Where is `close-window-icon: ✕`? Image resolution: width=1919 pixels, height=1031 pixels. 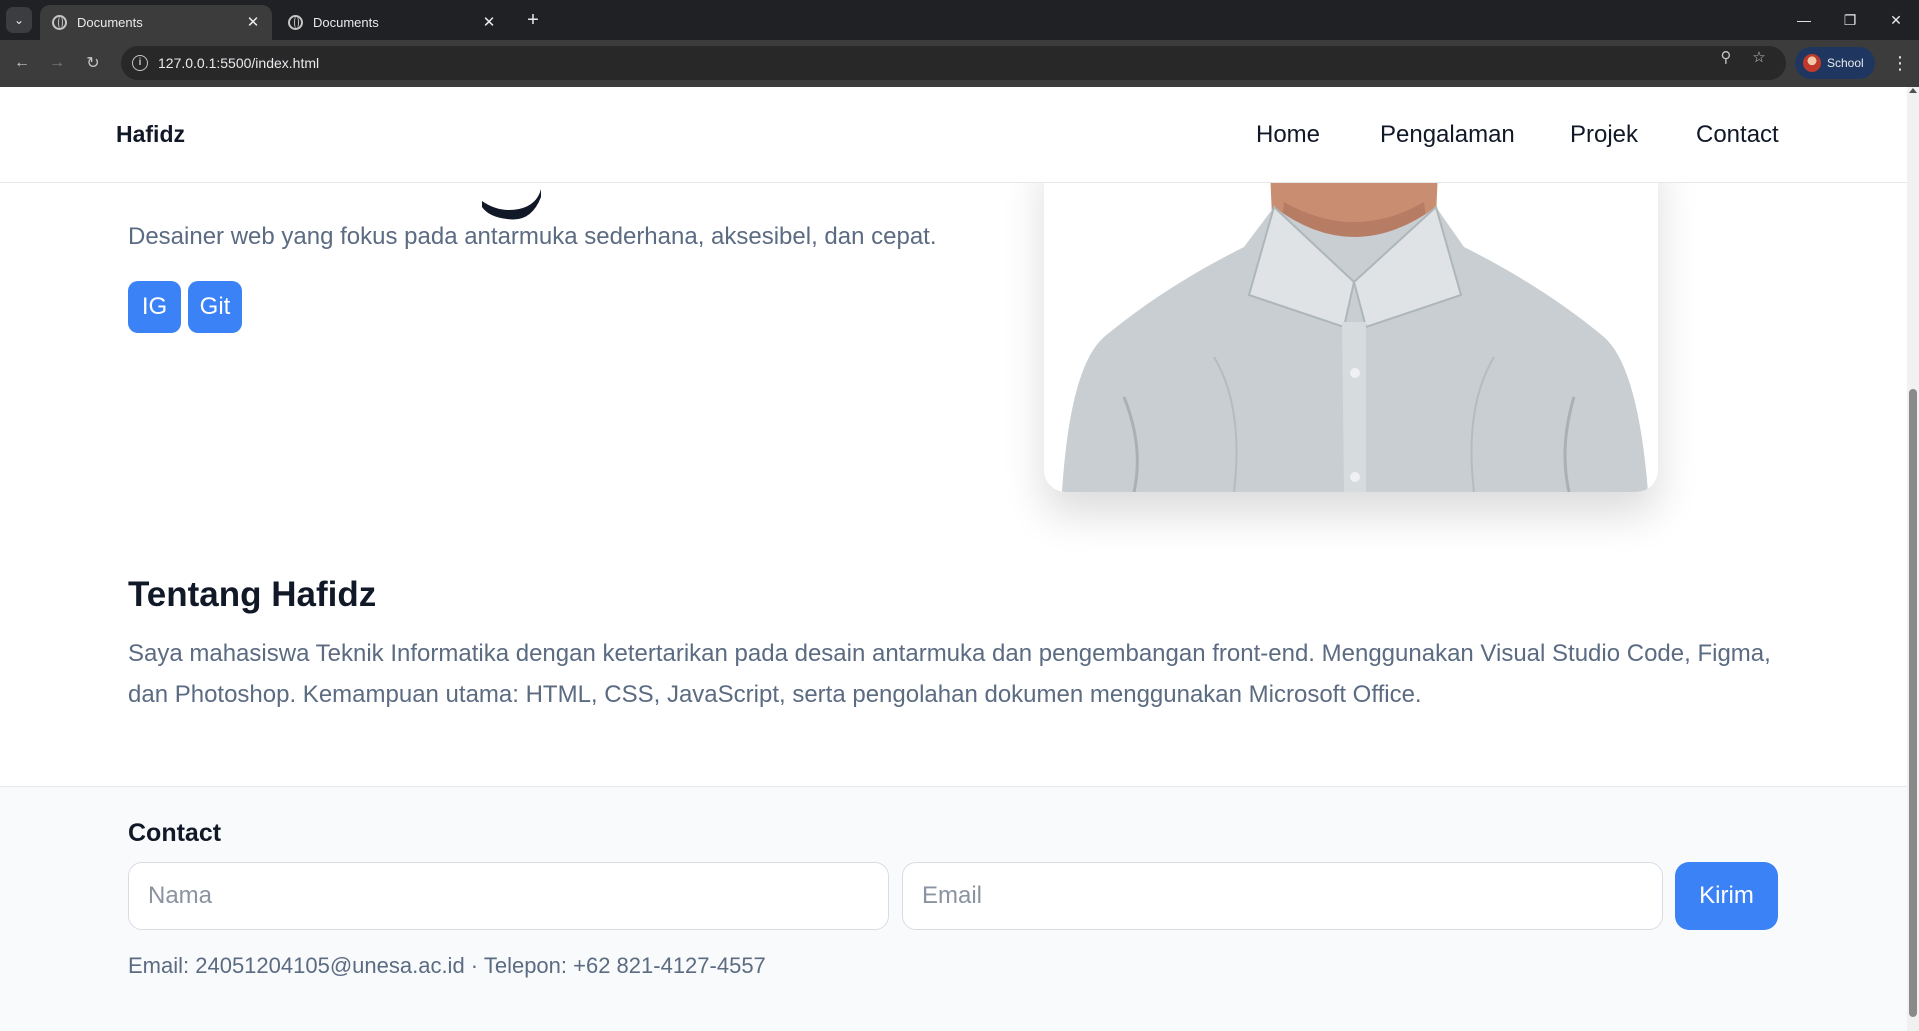
close-window-icon: ✕ is located at coordinates (1896, 20).